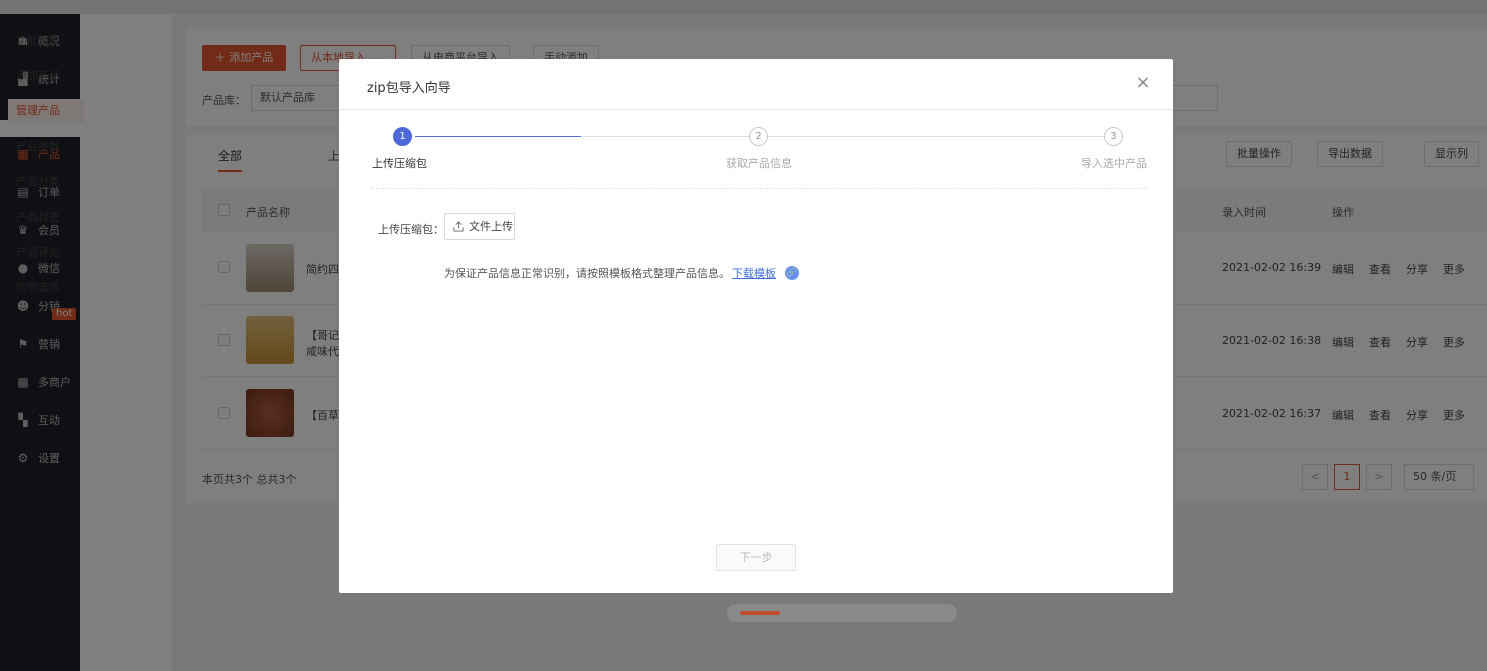  I want to click on upload-icon, so click(458, 226).